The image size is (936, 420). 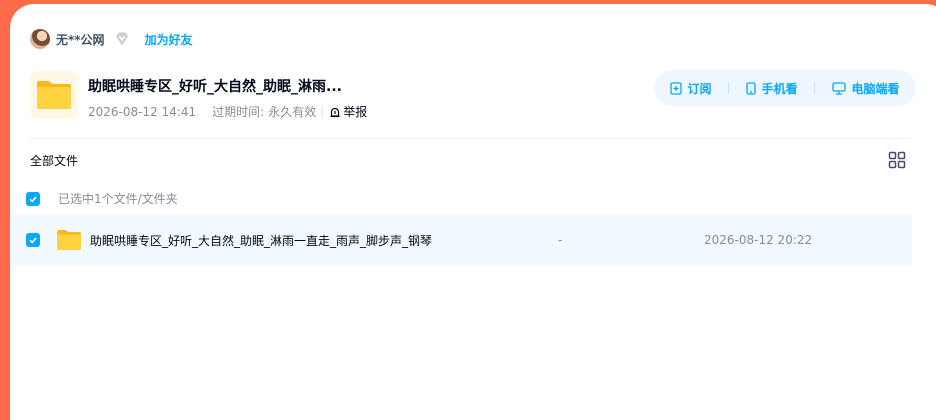 What do you see at coordinates (779, 88) in the screenshot?
I see `mobile-view-label: 手机看` at bounding box center [779, 88].